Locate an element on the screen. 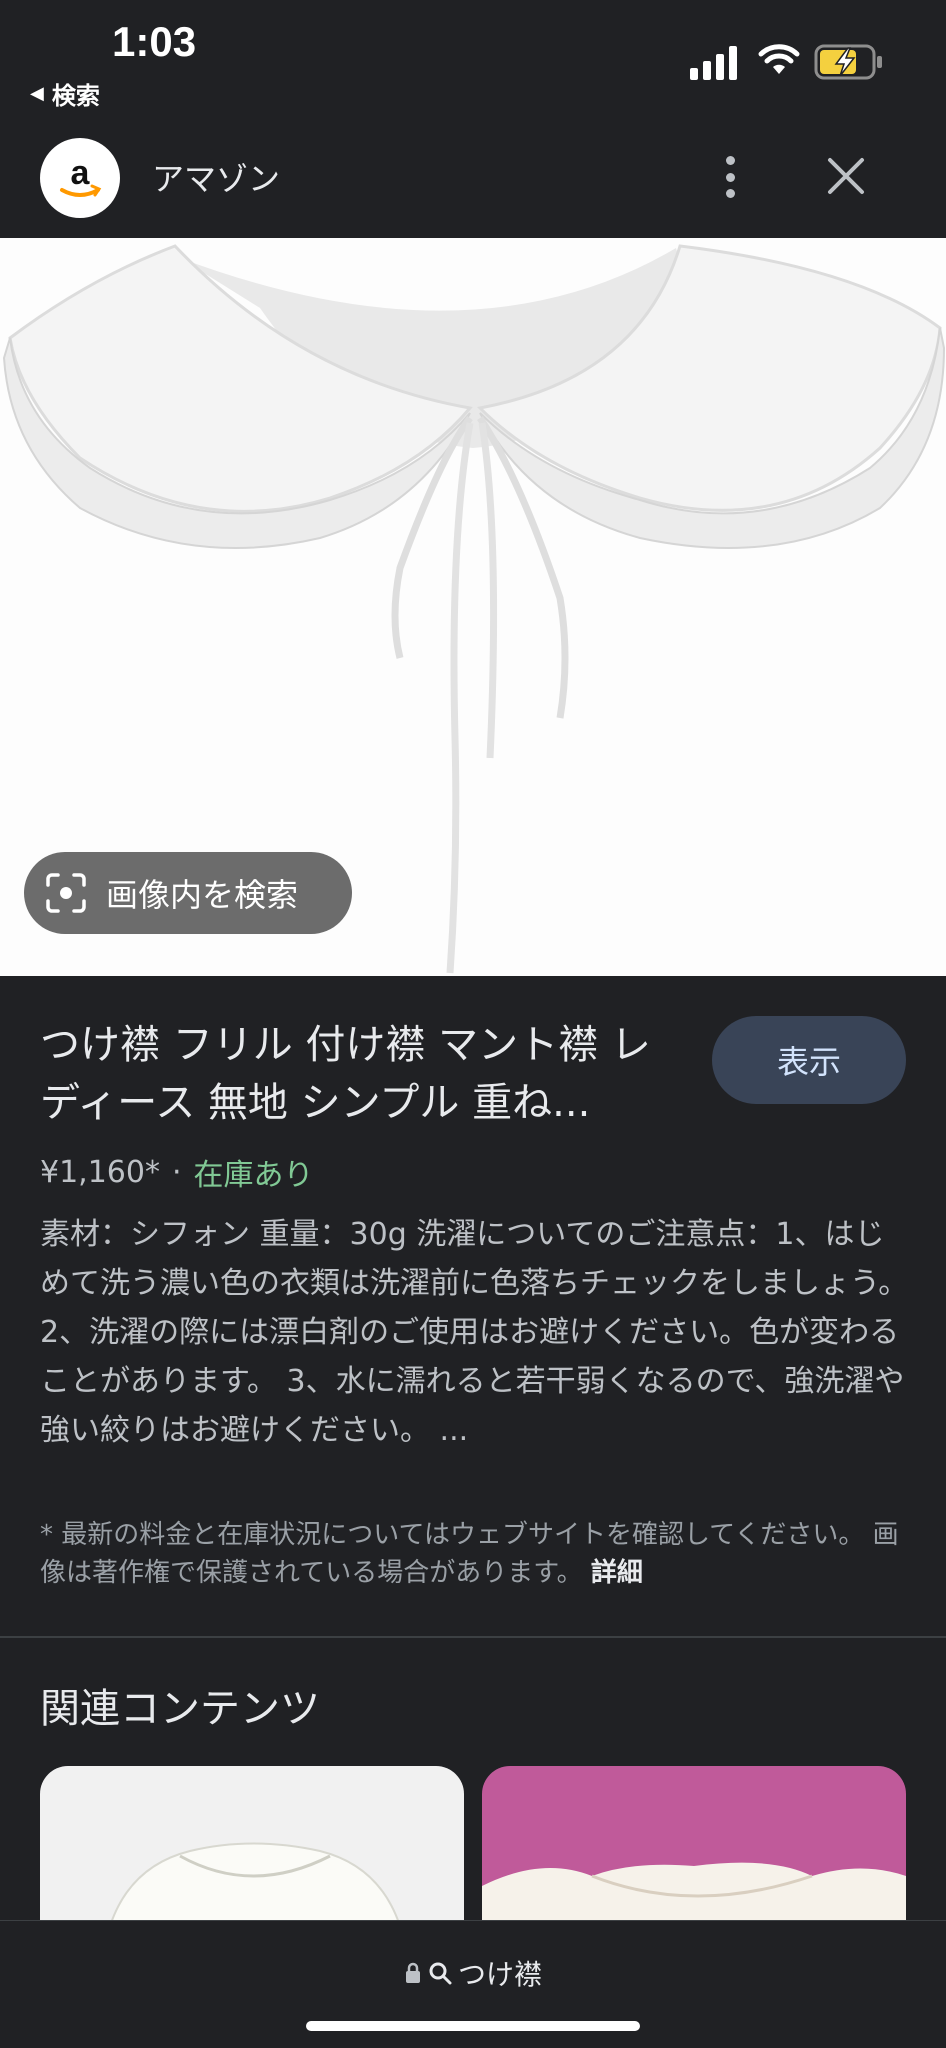 This screenshot has height=2048, width=946. status-bar: 1:03 ◀ 検索 is located at coordinates (473, 60).